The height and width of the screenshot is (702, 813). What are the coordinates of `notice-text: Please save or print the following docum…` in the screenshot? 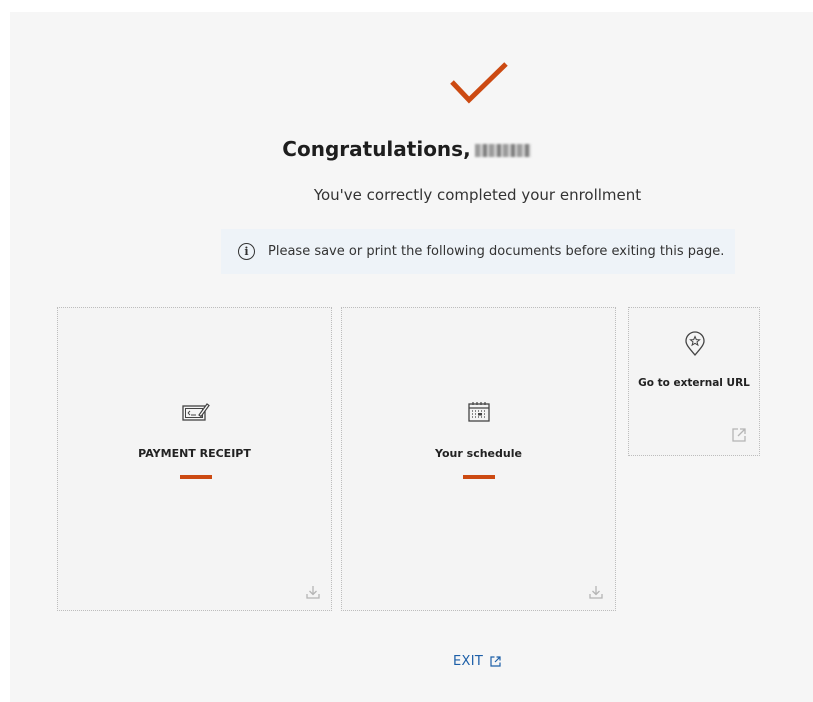 It's located at (496, 251).